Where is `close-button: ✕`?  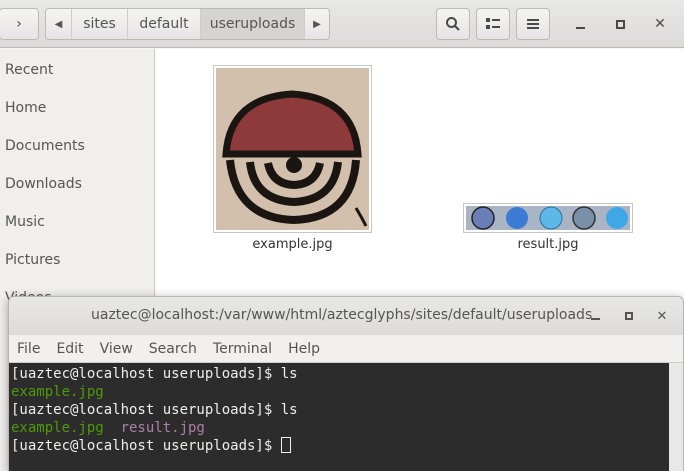 close-button: ✕ is located at coordinates (660, 24).